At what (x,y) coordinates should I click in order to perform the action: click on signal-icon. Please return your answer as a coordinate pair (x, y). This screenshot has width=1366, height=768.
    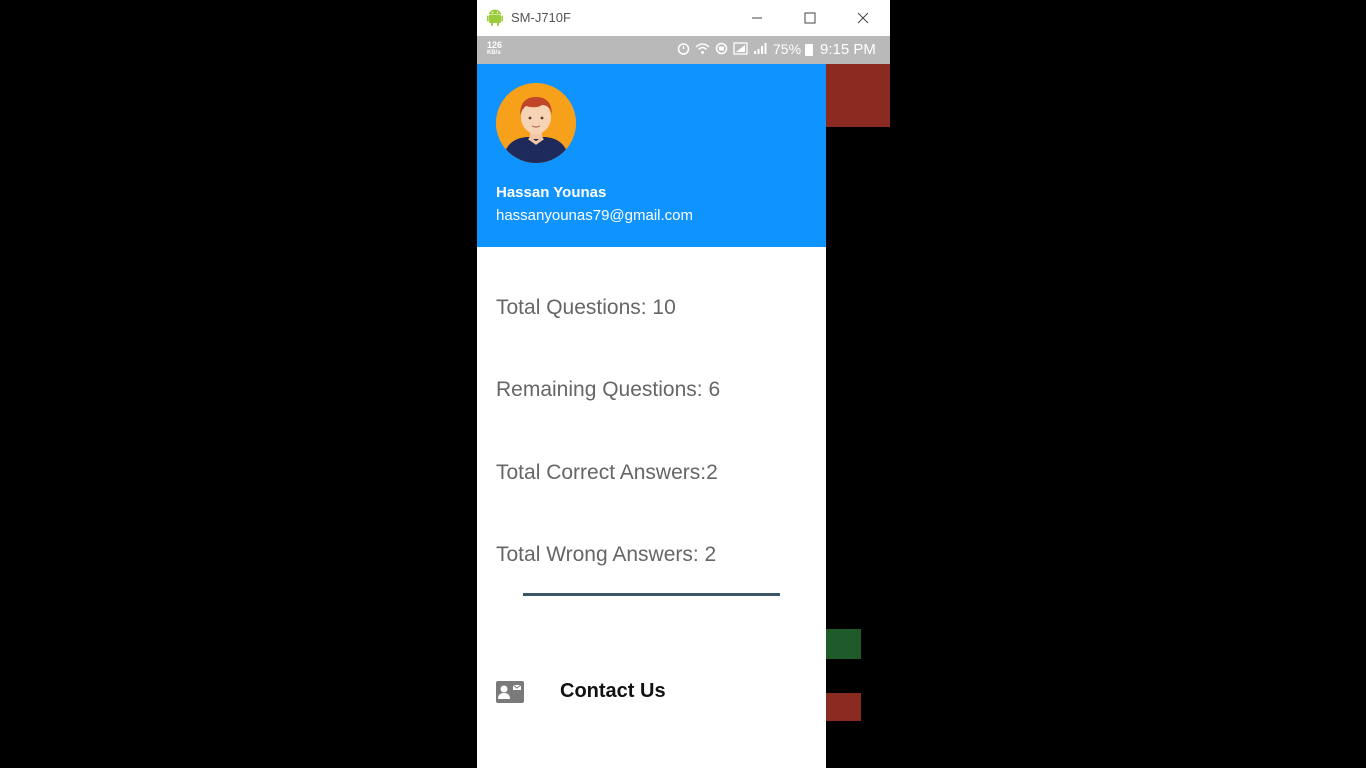
    Looking at the image, I should click on (760, 50).